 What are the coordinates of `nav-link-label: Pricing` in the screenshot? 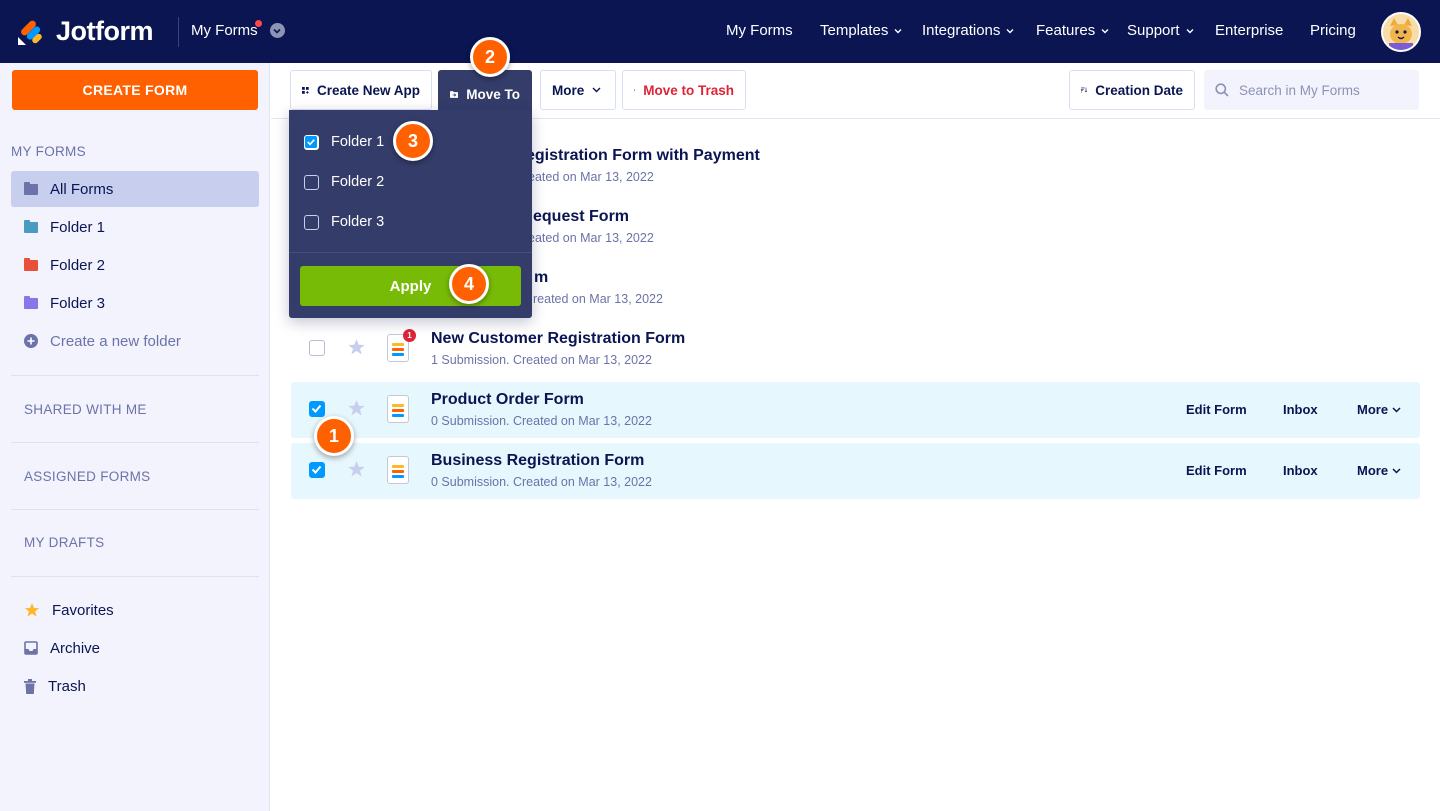 It's located at (1333, 30).